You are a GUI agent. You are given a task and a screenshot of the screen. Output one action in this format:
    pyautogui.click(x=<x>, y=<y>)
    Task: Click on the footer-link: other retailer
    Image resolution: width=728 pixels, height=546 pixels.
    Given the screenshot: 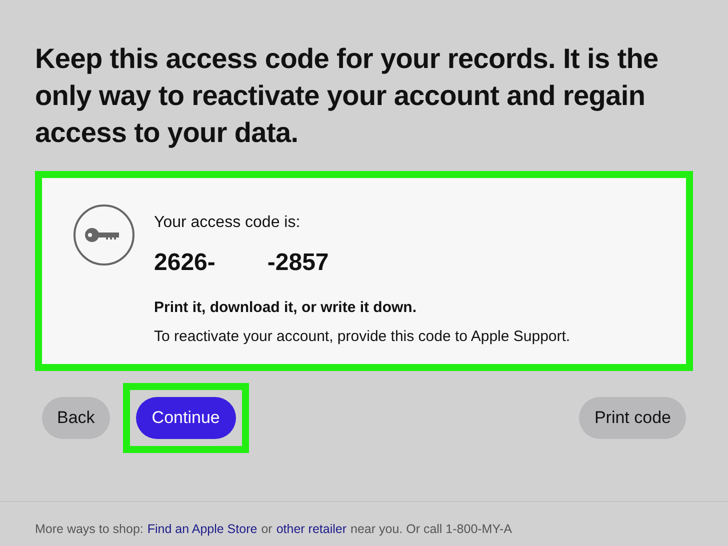 What is the action you would take?
    pyautogui.click(x=311, y=529)
    